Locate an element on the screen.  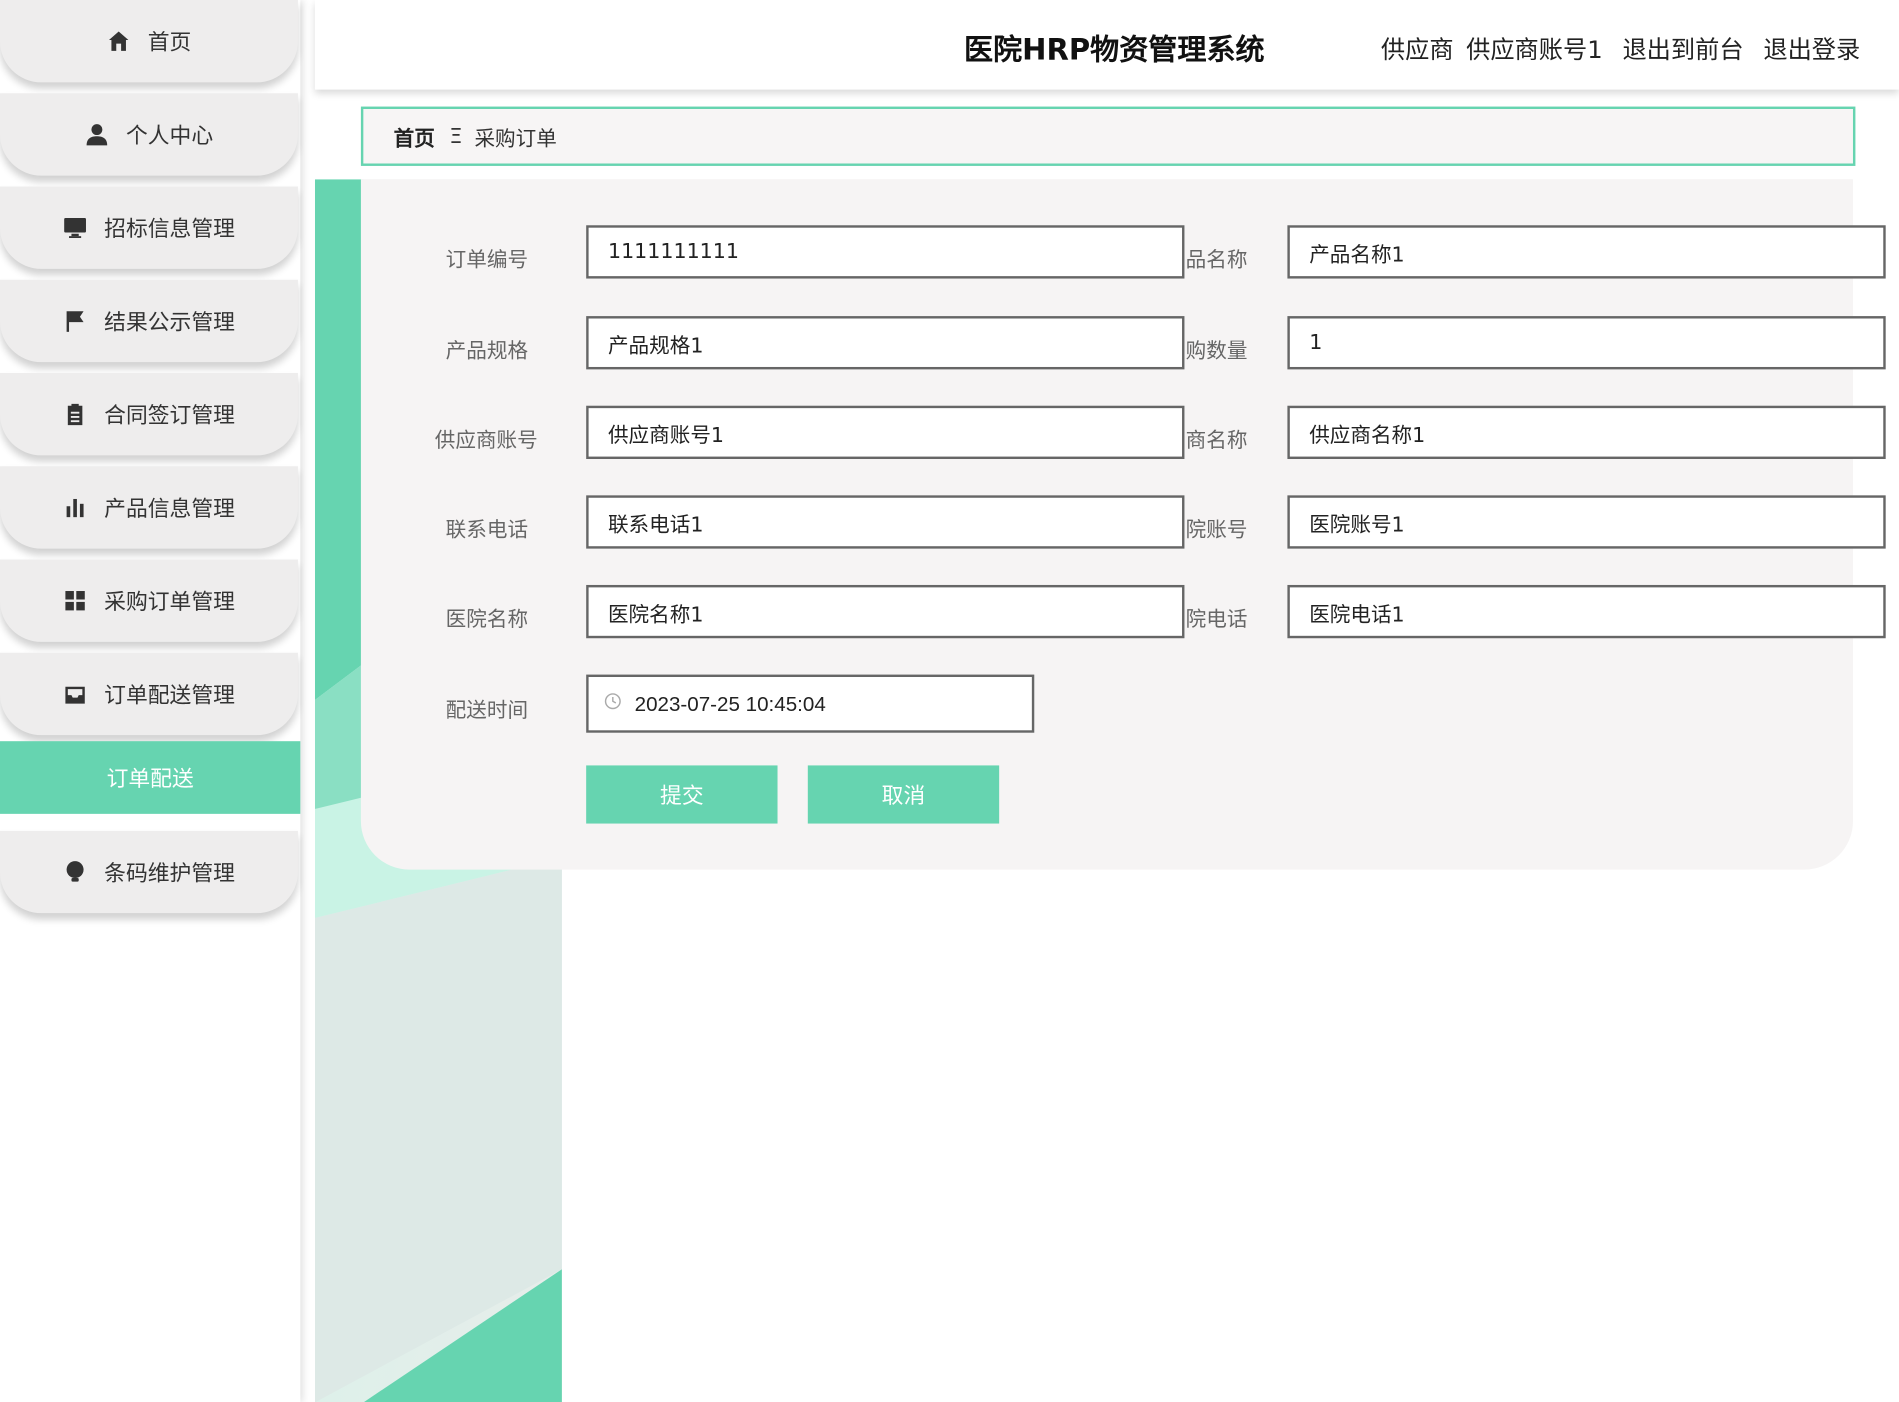
sidebar-item-label: 采购订单管理 is located at coordinates (169, 602).